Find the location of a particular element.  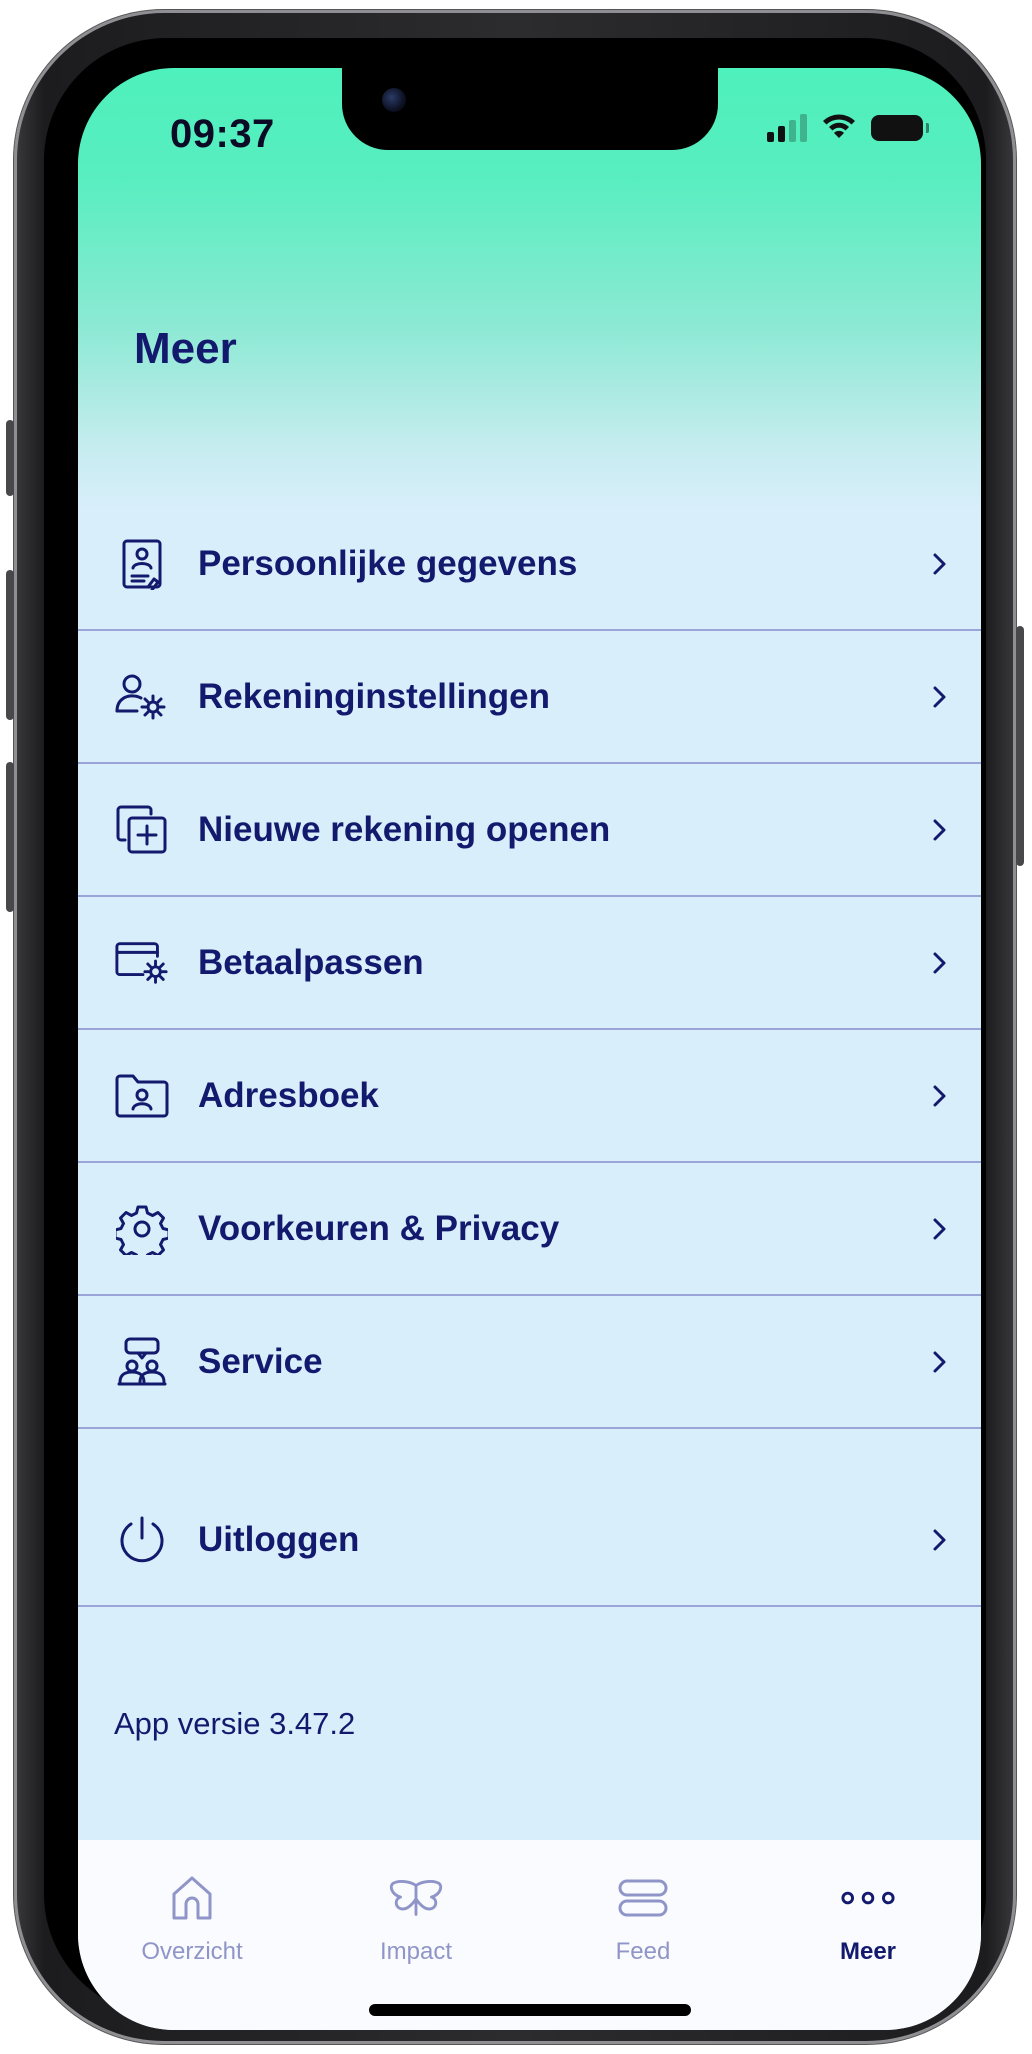

menu-item-label: Persoonlijke gegevens is located at coordinates (388, 563).